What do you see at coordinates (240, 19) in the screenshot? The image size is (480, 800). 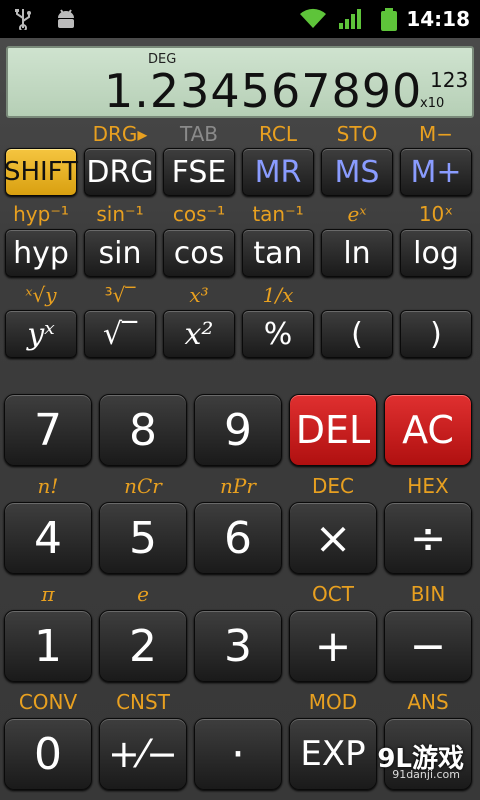 I see `status-bar: 14:18` at bounding box center [240, 19].